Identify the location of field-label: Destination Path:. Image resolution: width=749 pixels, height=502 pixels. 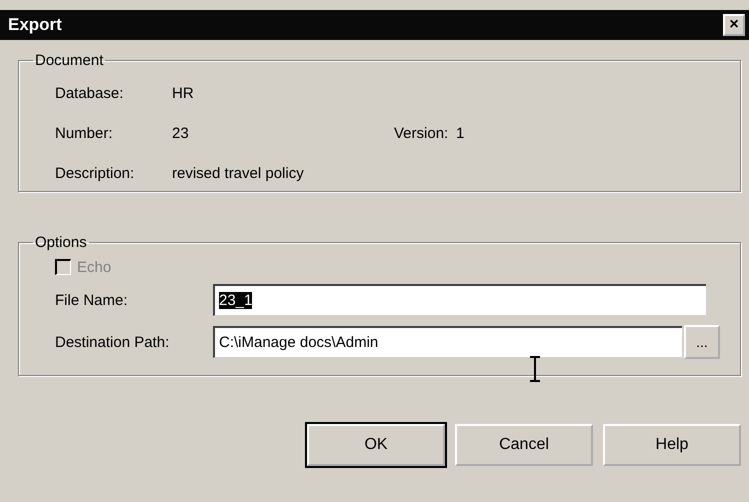
(112, 342).